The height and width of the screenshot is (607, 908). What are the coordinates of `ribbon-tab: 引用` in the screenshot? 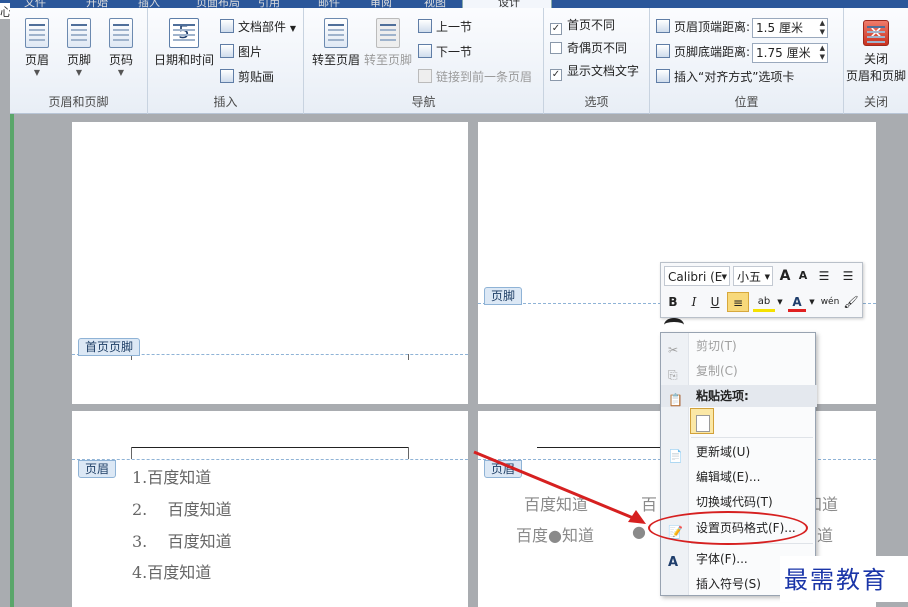 It's located at (269, 4).